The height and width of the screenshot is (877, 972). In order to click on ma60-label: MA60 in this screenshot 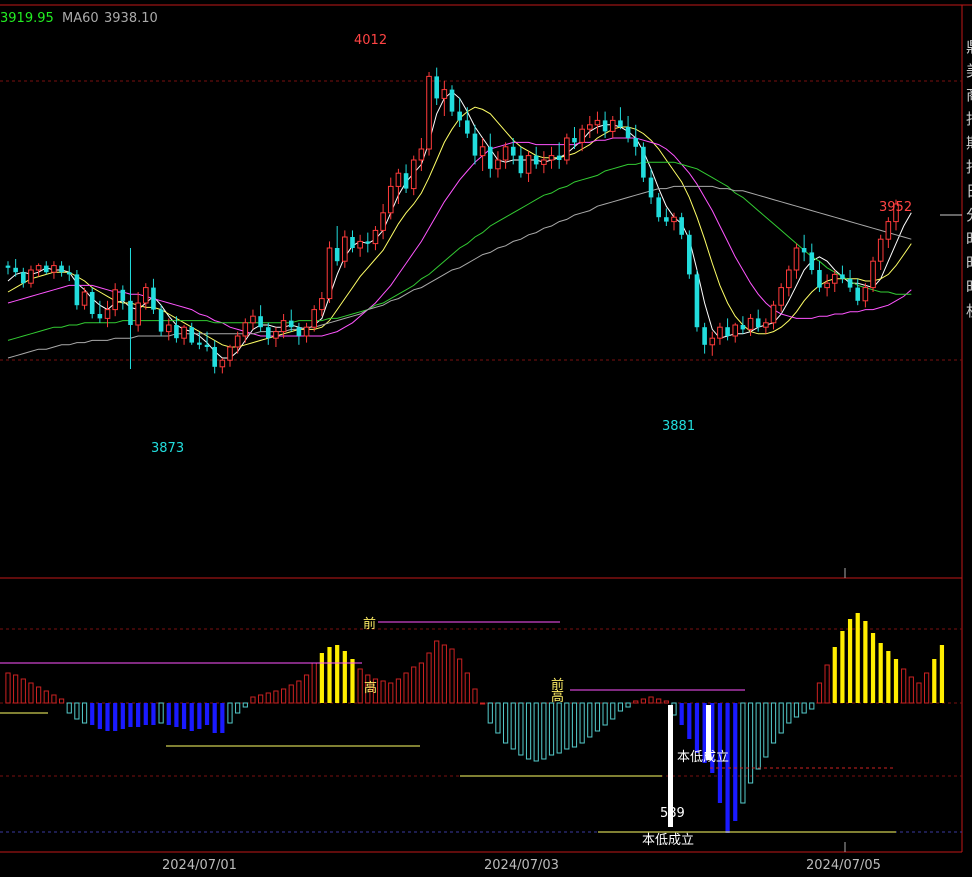, I will do `click(80, 18)`.